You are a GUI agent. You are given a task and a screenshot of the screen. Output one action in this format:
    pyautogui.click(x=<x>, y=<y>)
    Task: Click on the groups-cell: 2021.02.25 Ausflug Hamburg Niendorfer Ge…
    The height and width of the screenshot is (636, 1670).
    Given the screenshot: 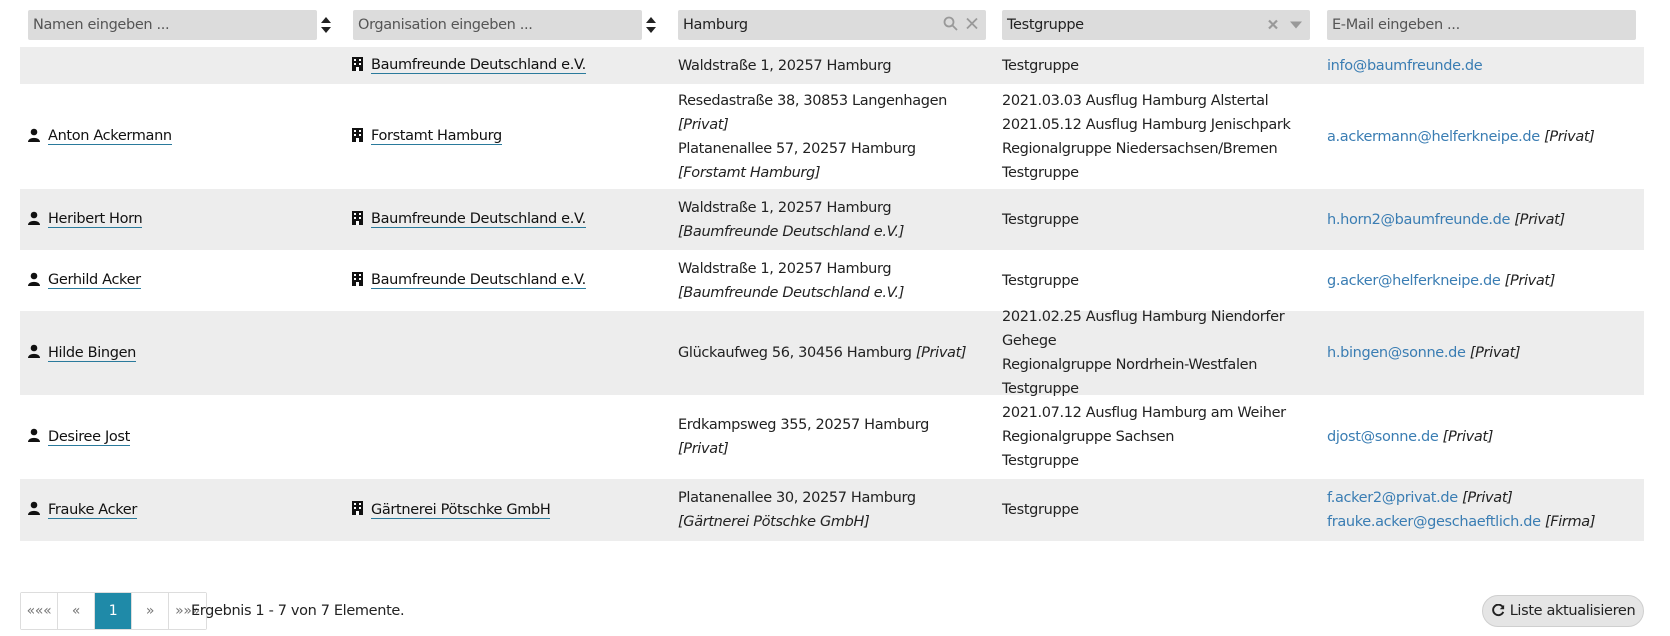 What is the action you would take?
    pyautogui.click(x=1157, y=353)
    